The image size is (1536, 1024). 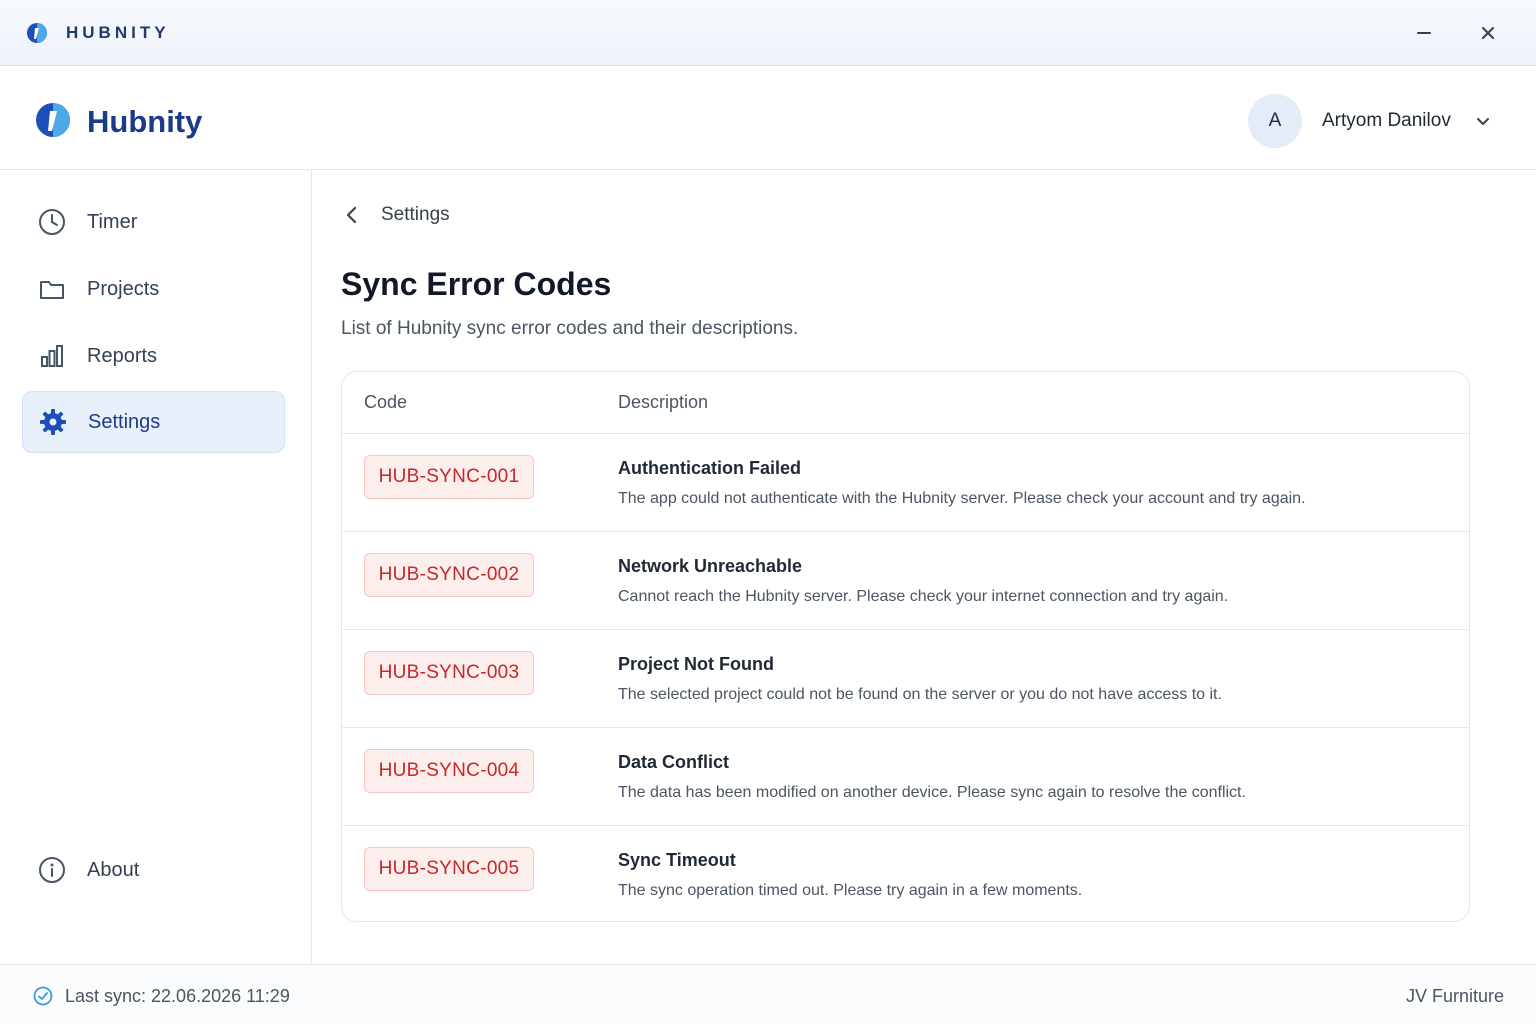 I want to click on last-sync-status: Last sync: 22.06.2026 11:29, so click(x=177, y=996).